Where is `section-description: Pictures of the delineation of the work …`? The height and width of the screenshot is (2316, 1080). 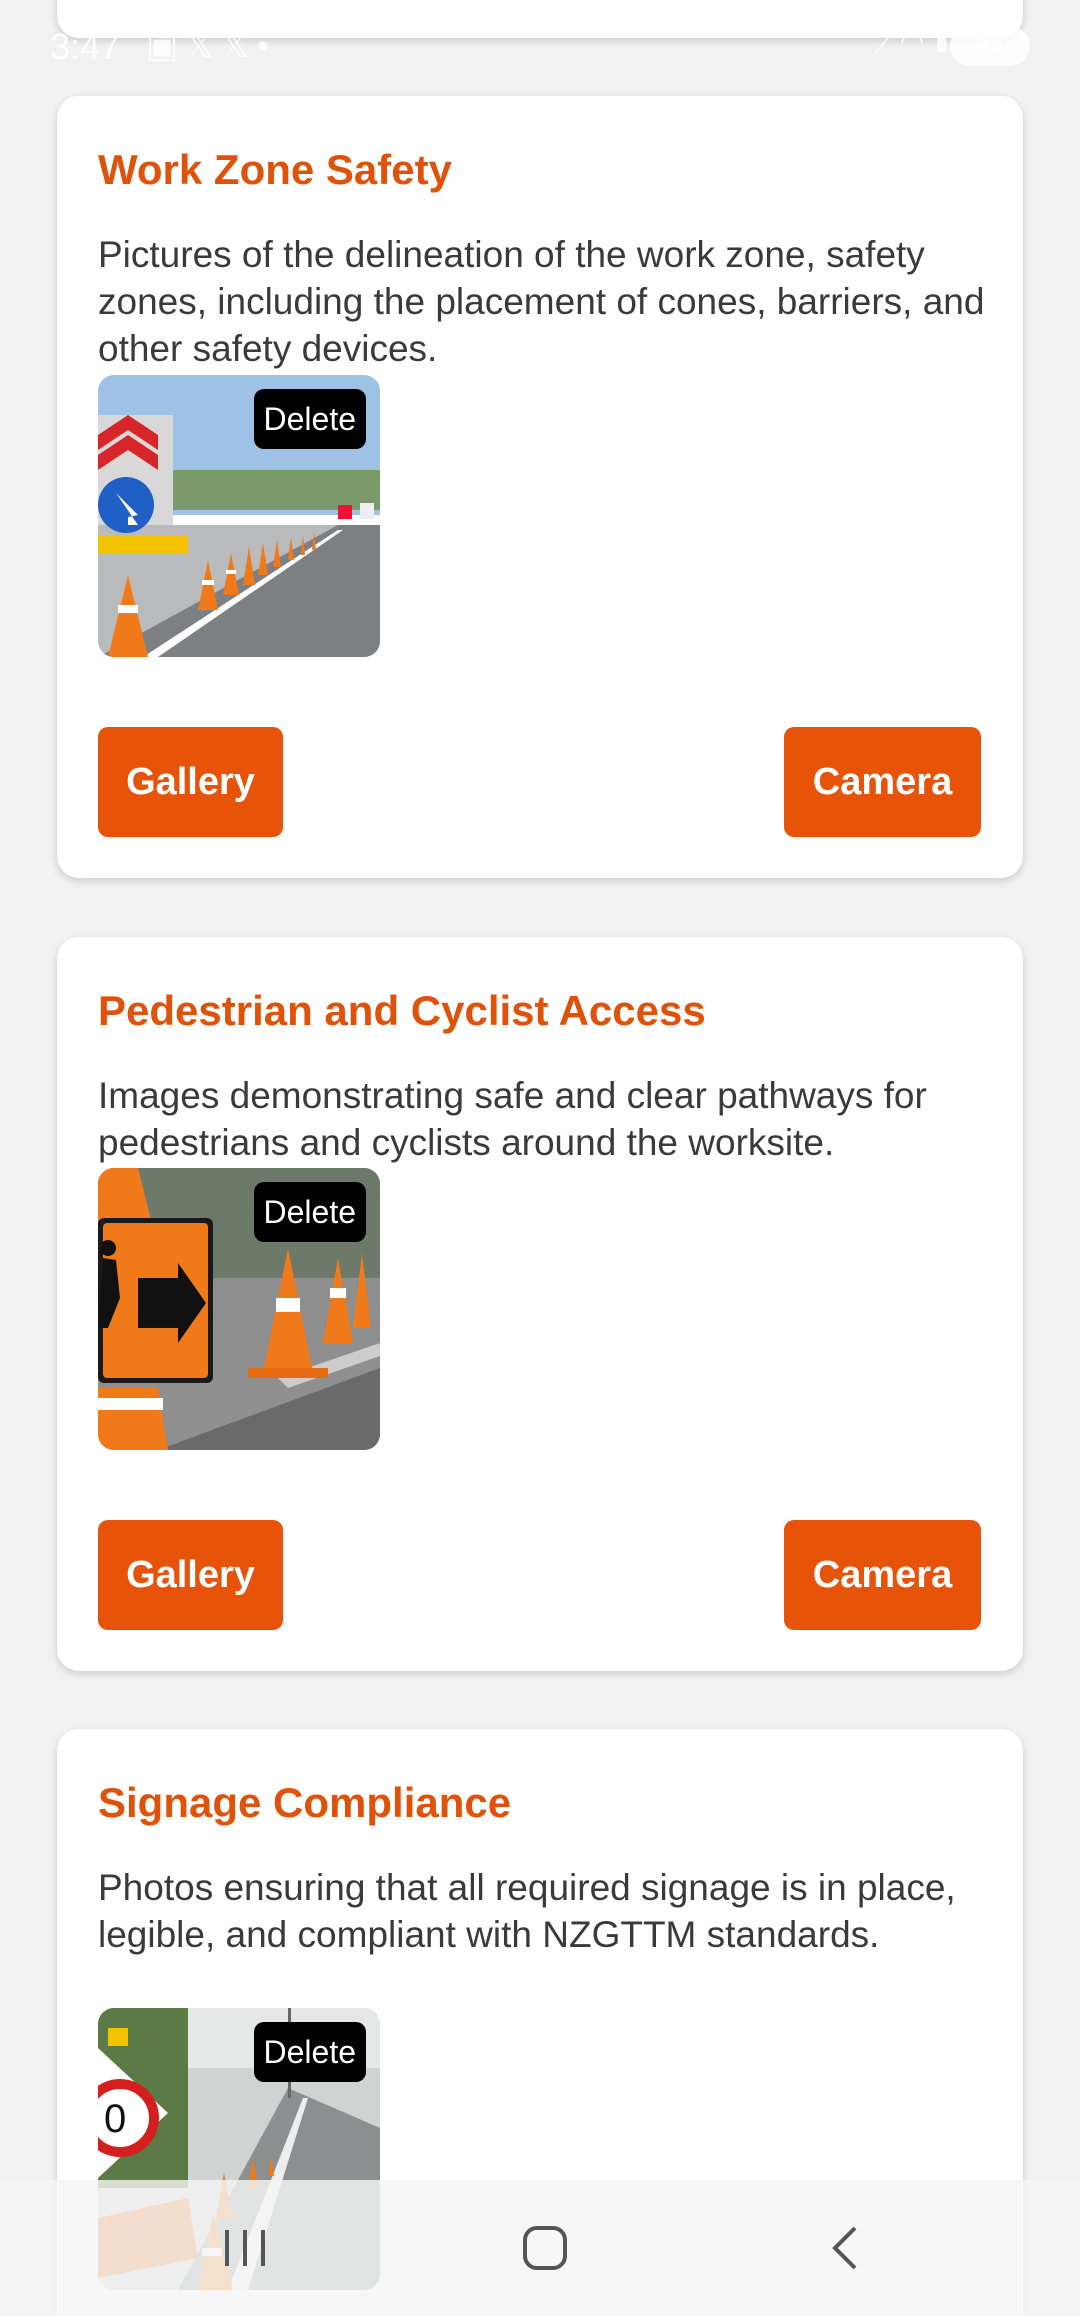 section-description: Pictures of the delineation of the work … is located at coordinates (541, 301).